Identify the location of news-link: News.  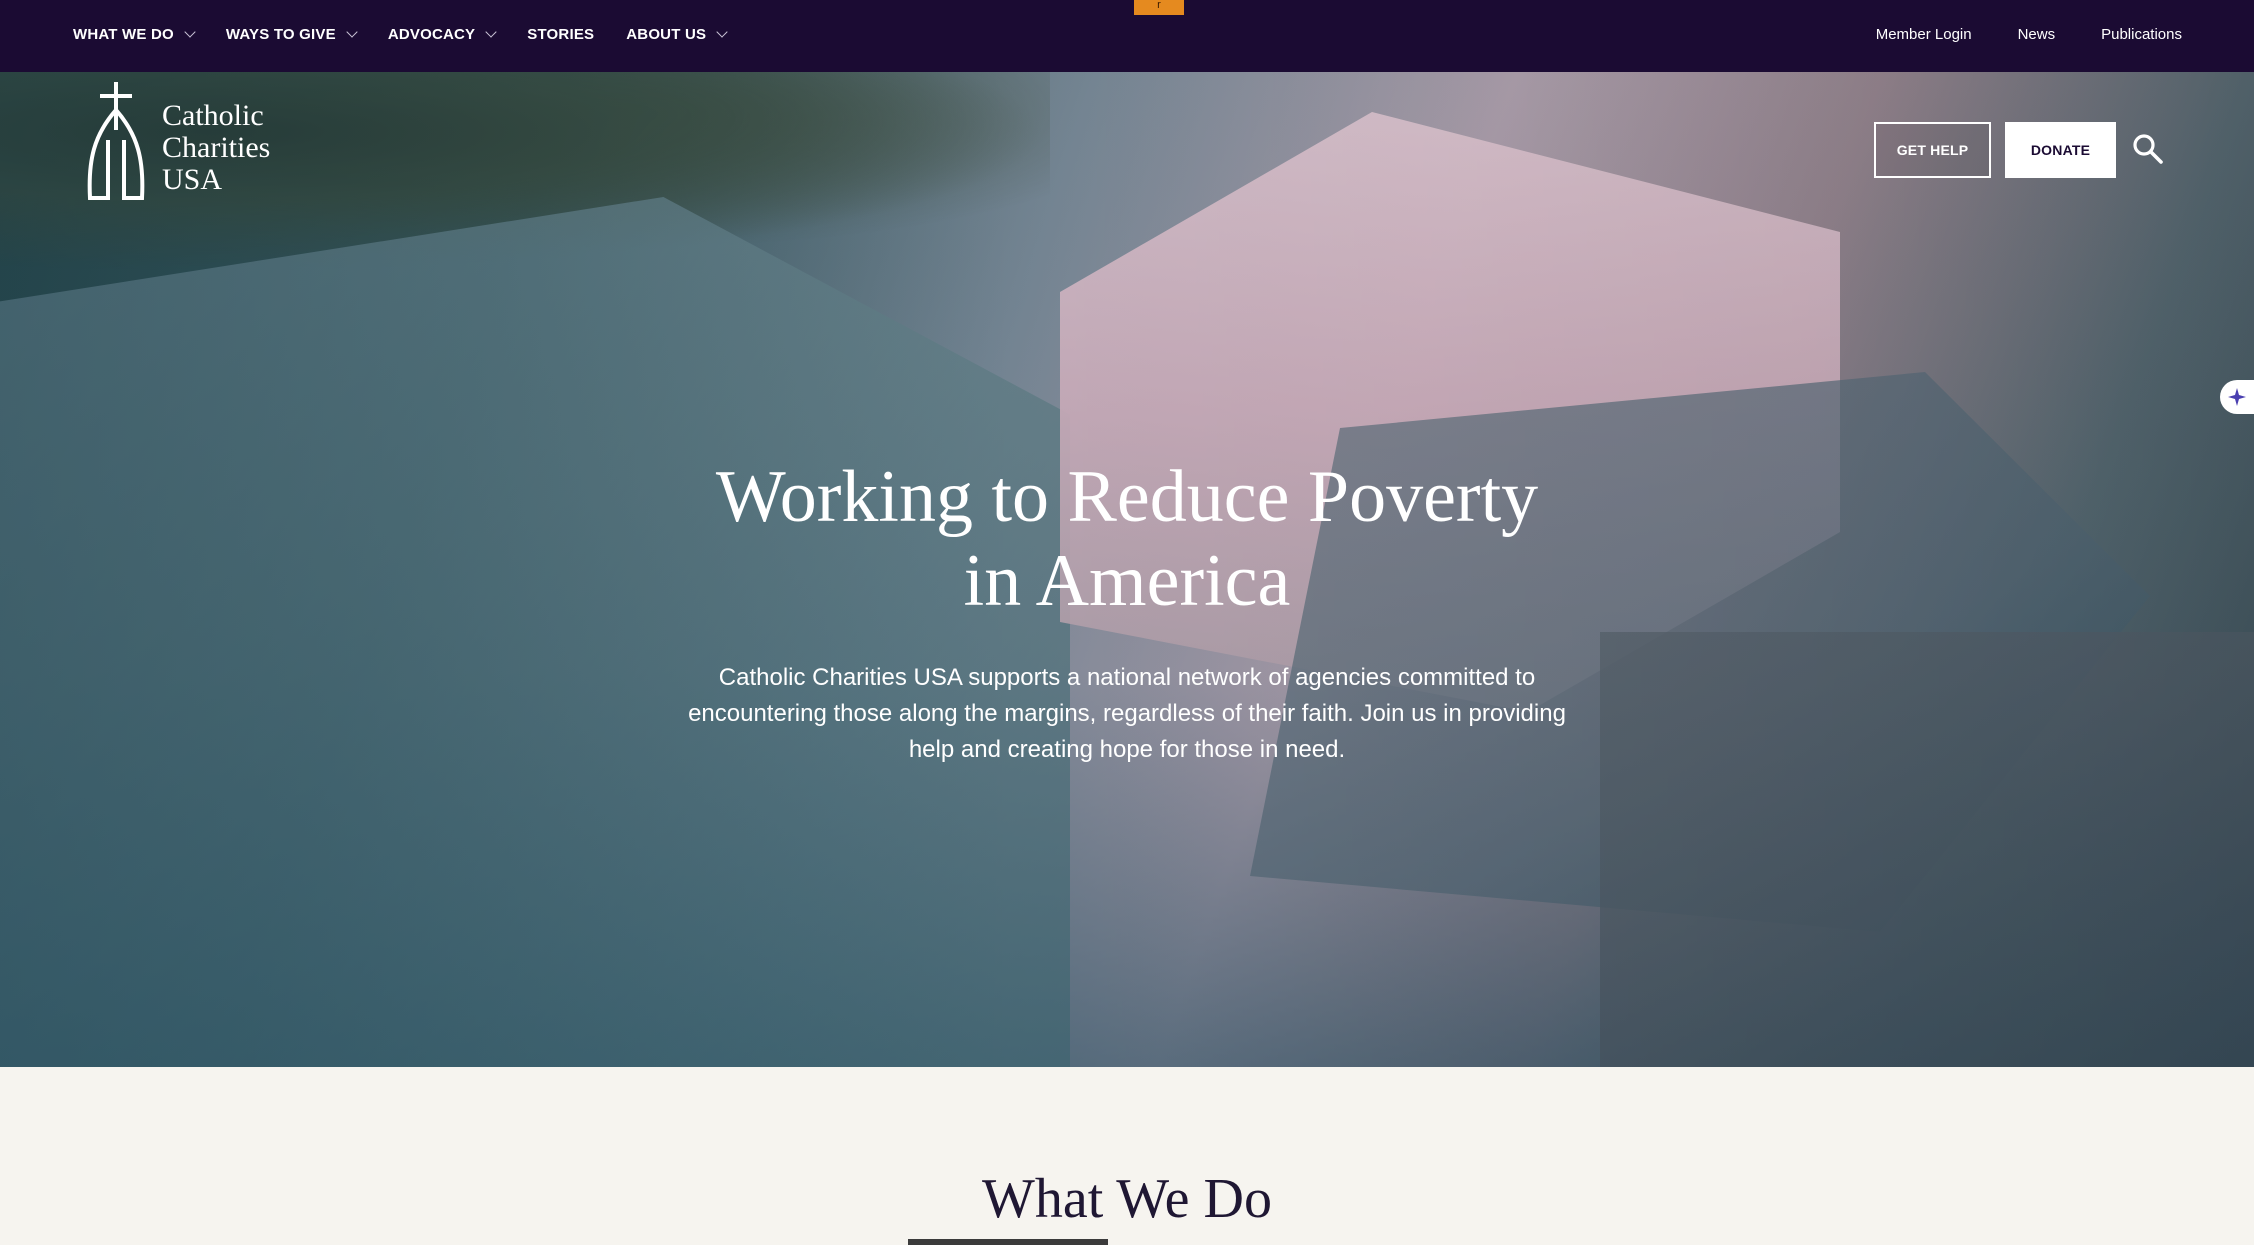
(2037, 34).